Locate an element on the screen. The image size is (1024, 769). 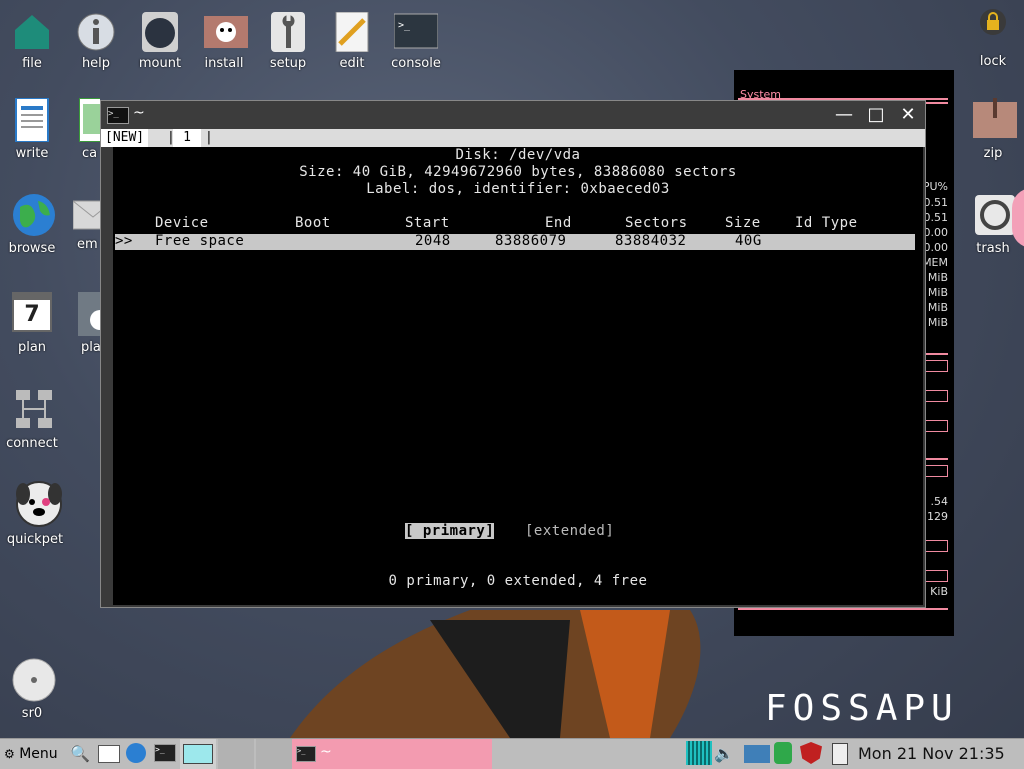
desktop-icon-lock: lock is located at coordinates (991, 38).